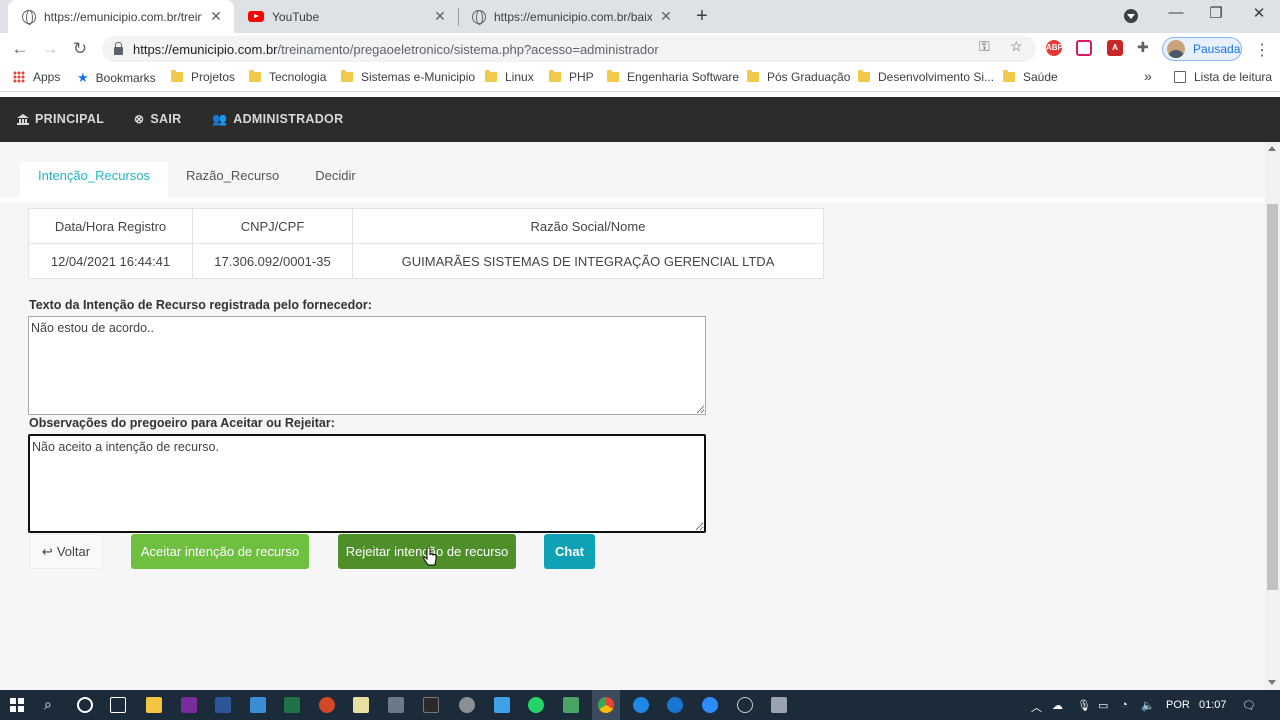 The width and height of the screenshot is (1280, 720). I want to click on chat-button: Chat, so click(569, 551).